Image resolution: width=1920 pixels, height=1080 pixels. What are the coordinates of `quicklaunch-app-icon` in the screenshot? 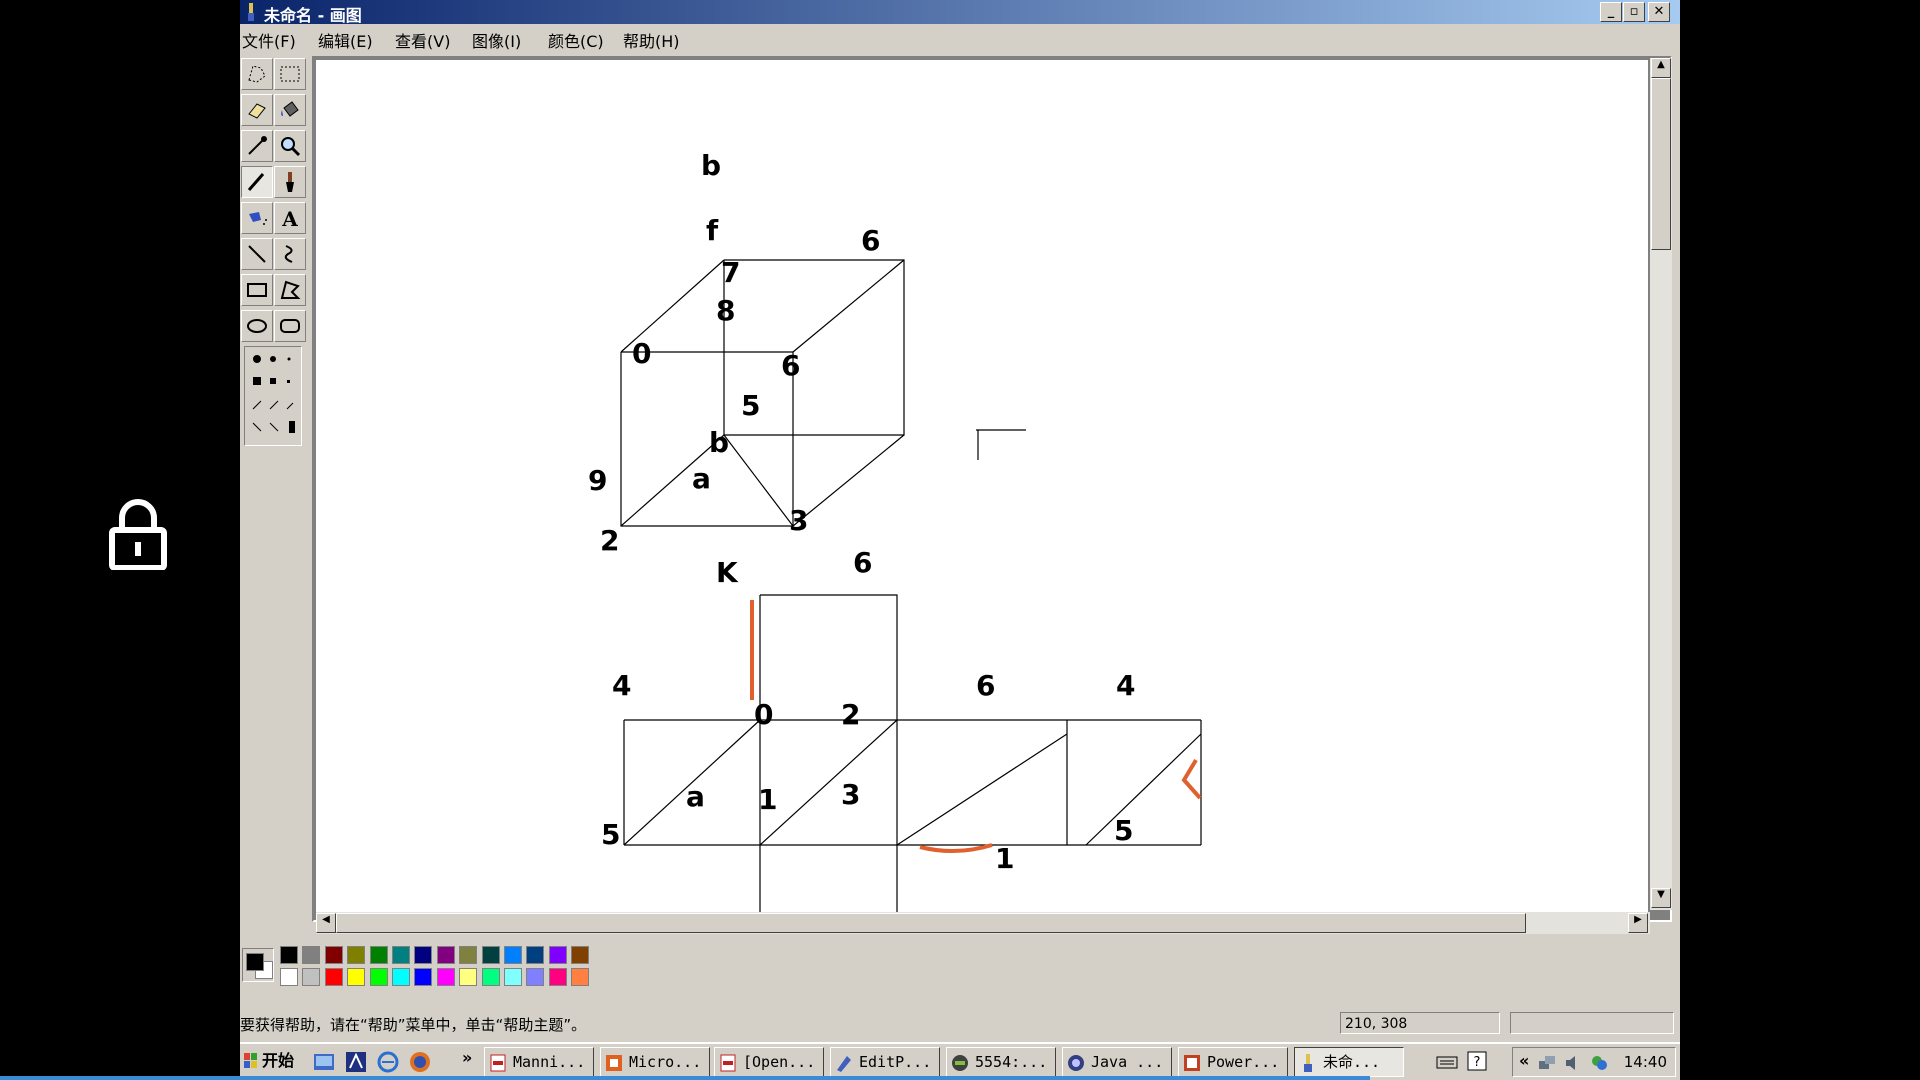 It's located at (356, 1062).